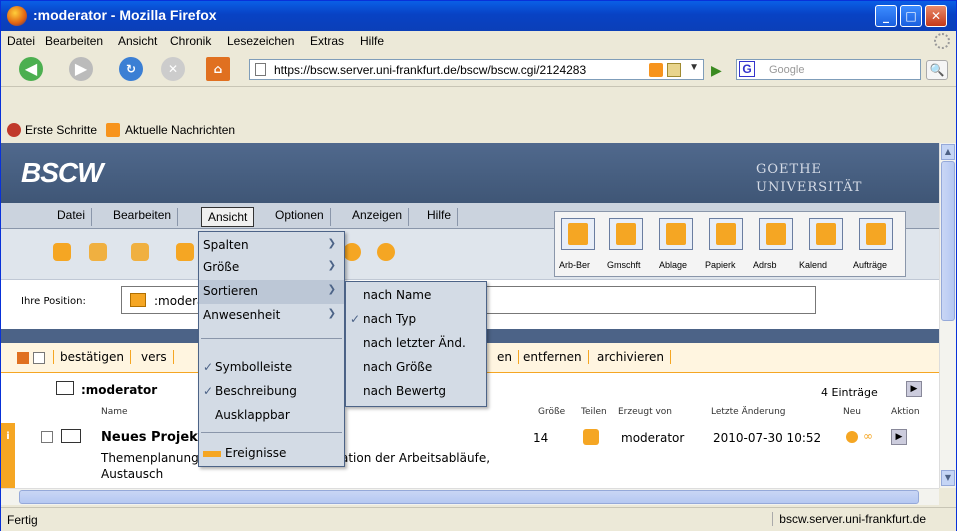 This screenshot has height=531, width=957. I want to click on col-name: Name, so click(114, 412).